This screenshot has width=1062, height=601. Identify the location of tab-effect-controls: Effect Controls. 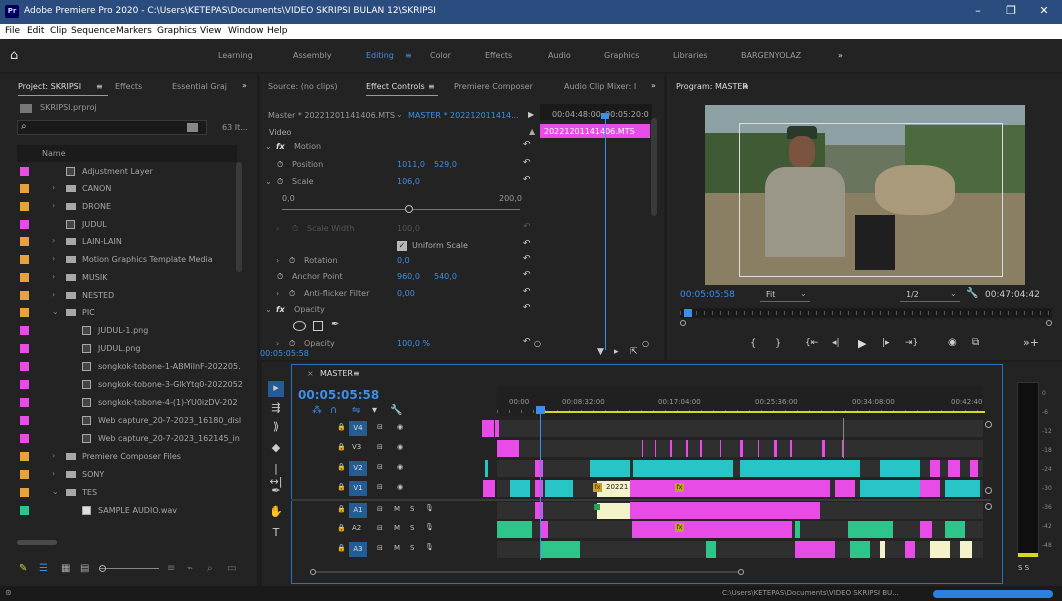
(395, 86).